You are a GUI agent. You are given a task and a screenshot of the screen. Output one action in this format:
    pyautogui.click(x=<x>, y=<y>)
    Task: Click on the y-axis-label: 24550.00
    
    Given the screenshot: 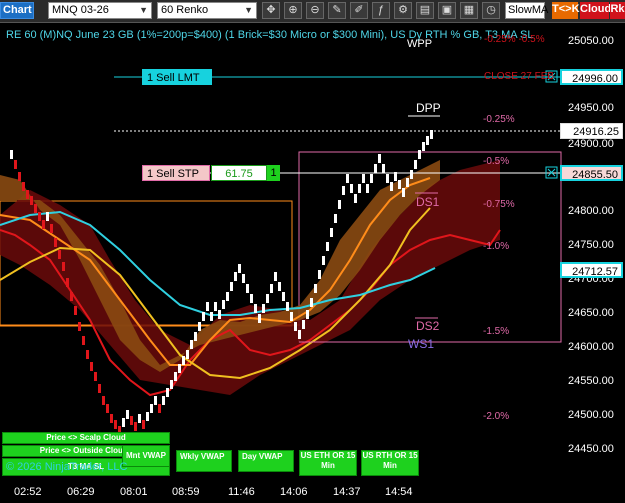 What is the action you would take?
    pyautogui.click(x=591, y=381)
    